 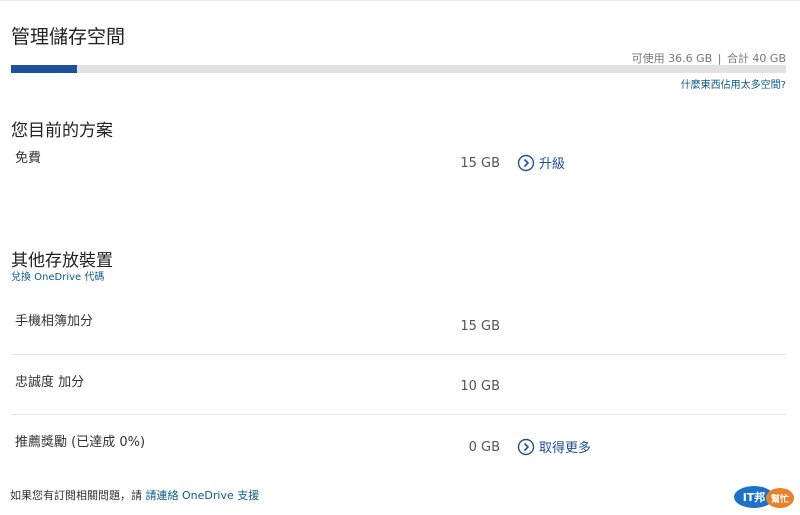 I want to click on bonus-size: 0 GB, so click(x=484, y=447).